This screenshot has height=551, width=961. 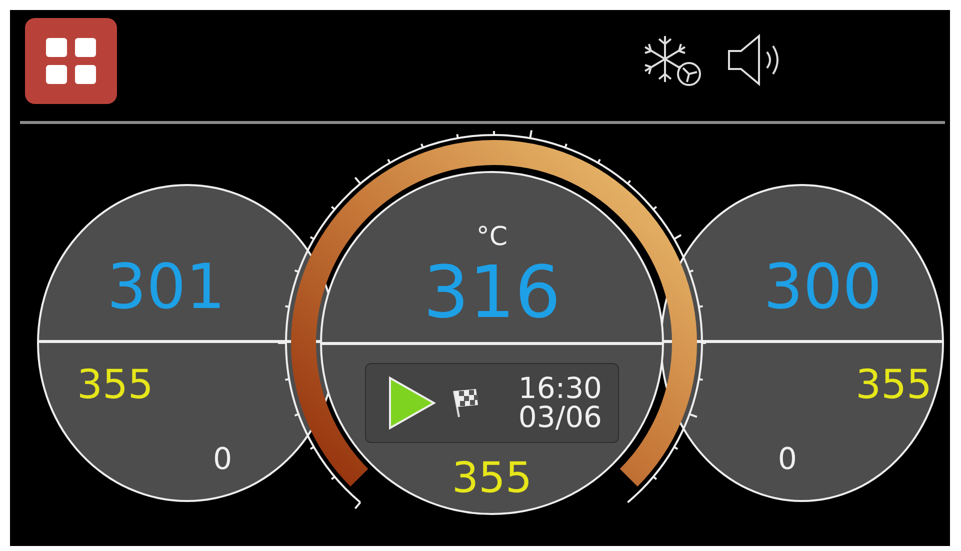 I want to click on temperature-value: 300, so click(x=823, y=287).